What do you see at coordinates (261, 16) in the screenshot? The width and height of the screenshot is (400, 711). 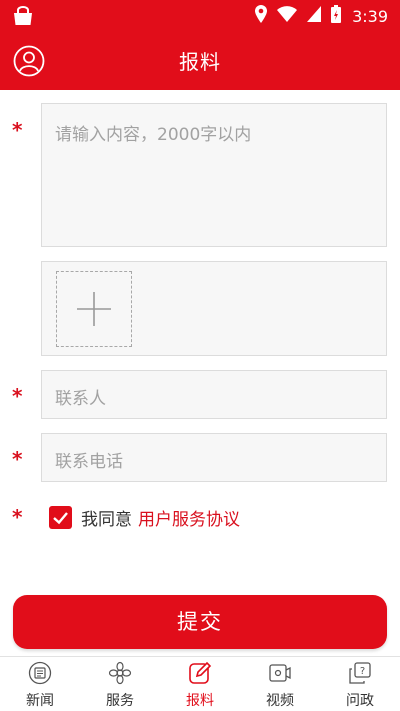 I see `location-icon` at bounding box center [261, 16].